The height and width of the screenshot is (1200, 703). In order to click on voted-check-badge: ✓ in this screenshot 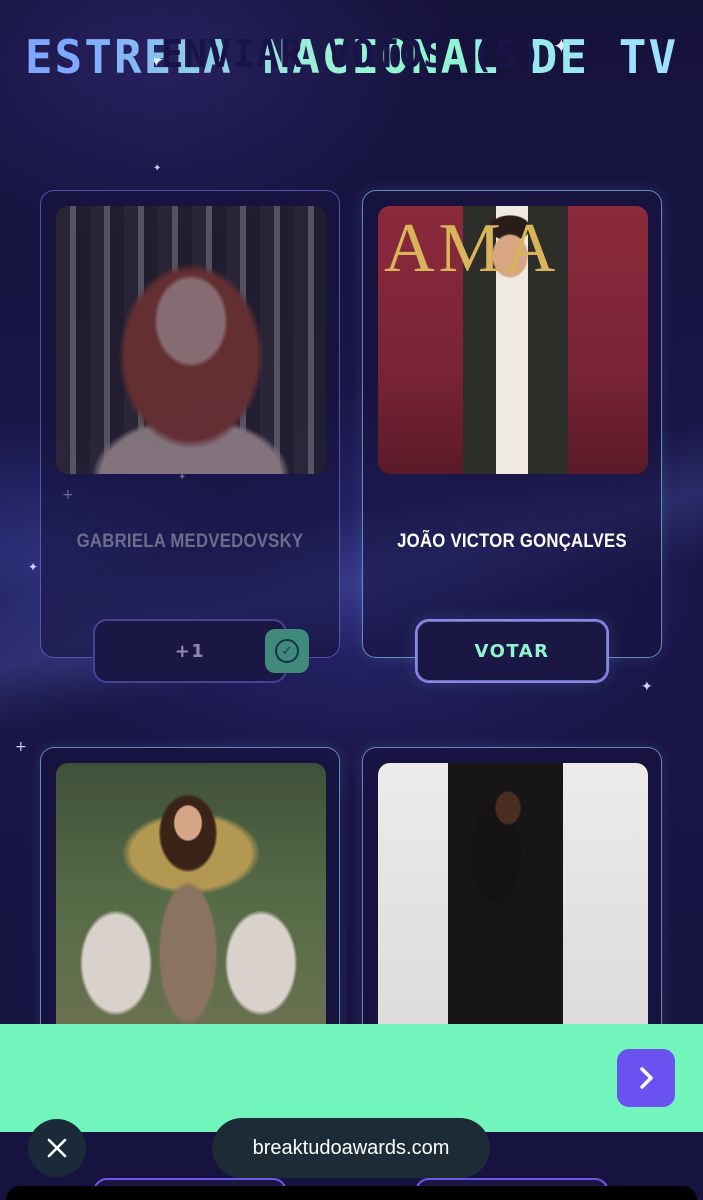, I will do `click(287, 651)`.